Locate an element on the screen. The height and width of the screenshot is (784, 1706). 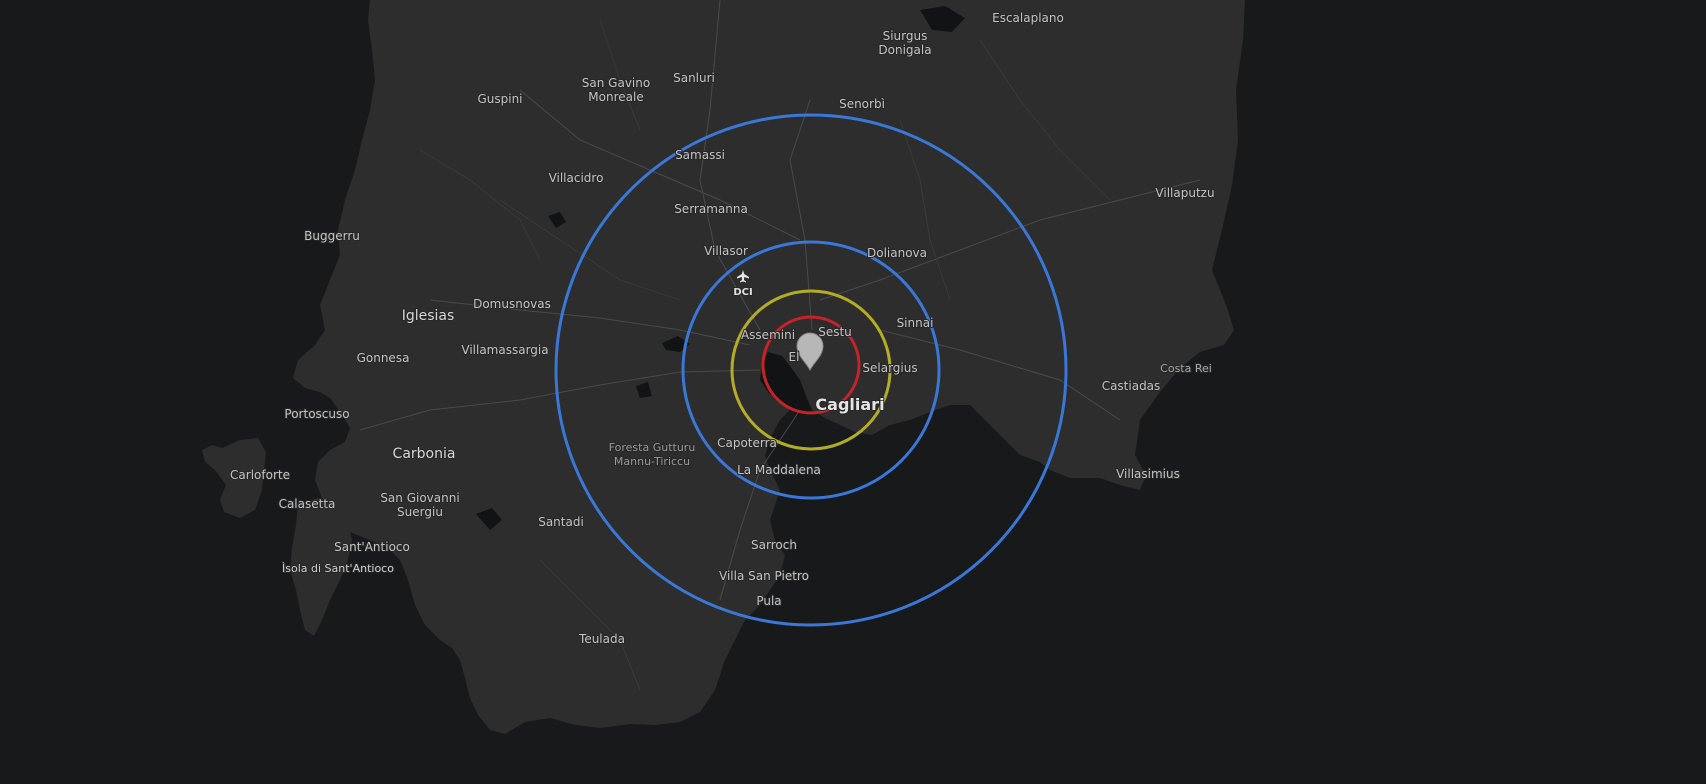
label-sestu: Sestu is located at coordinates (835, 332).